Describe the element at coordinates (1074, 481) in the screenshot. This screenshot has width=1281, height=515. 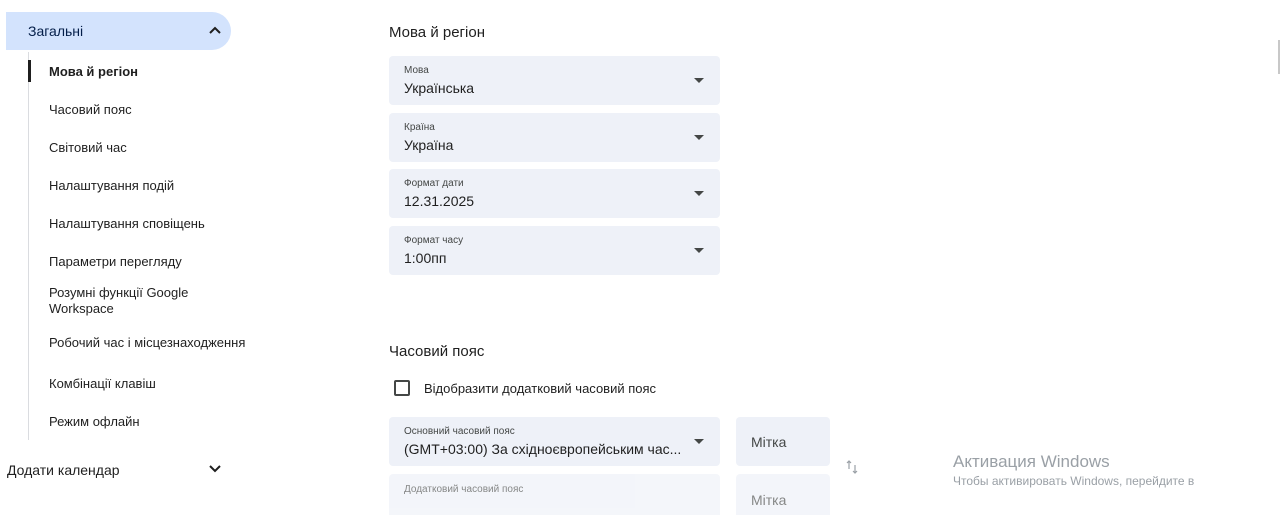
I see `windows-activation-subtitle: Чтобы активировать Windows, перейдите в` at that location.